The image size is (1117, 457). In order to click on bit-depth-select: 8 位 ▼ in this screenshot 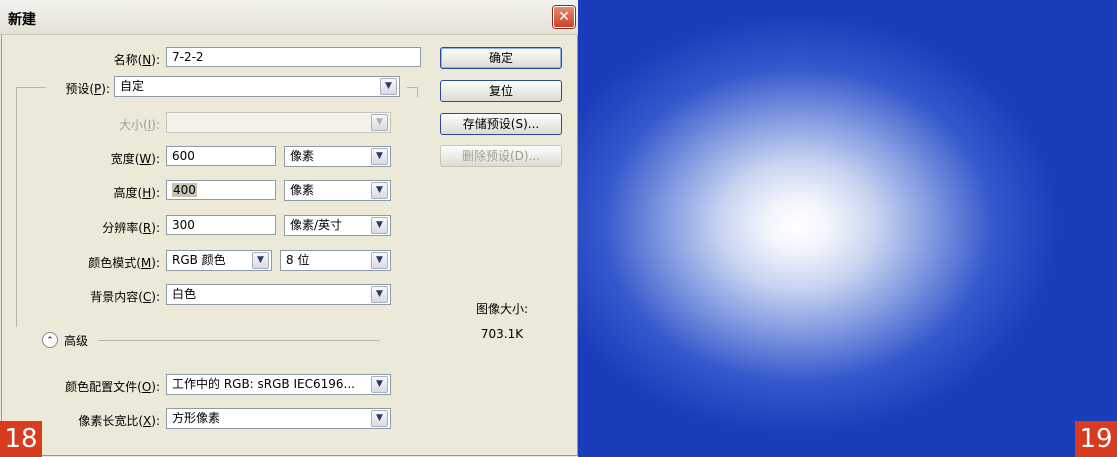, I will do `click(335, 260)`.